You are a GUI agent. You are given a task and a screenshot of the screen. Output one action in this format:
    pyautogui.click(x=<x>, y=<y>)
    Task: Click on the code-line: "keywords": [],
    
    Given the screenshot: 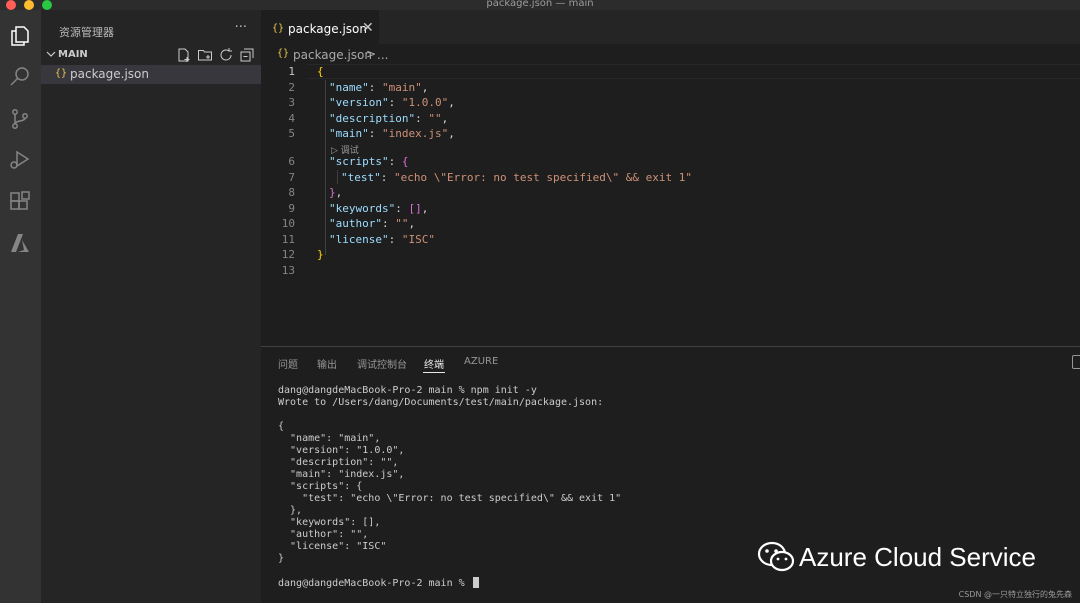 What is the action you would take?
    pyautogui.click(x=379, y=208)
    